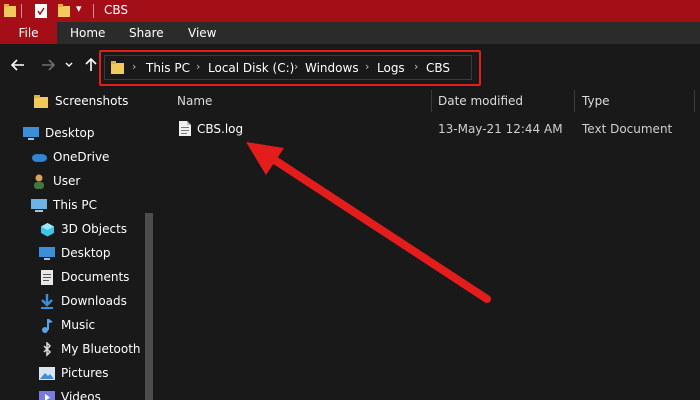 This screenshot has height=400, width=700. What do you see at coordinates (350, 11) in the screenshot?
I see `title-bar: ▾ CBS` at bounding box center [350, 11].